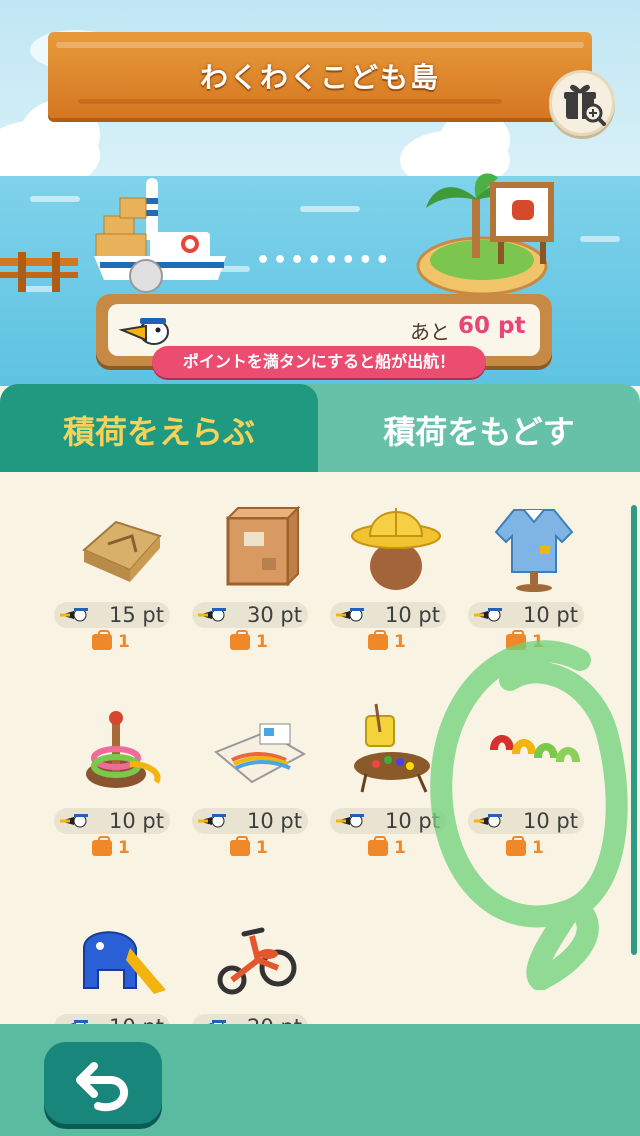 The height and width of the screenshot is (1136, 640). I want to click on gift-icon, so click(585, 105).